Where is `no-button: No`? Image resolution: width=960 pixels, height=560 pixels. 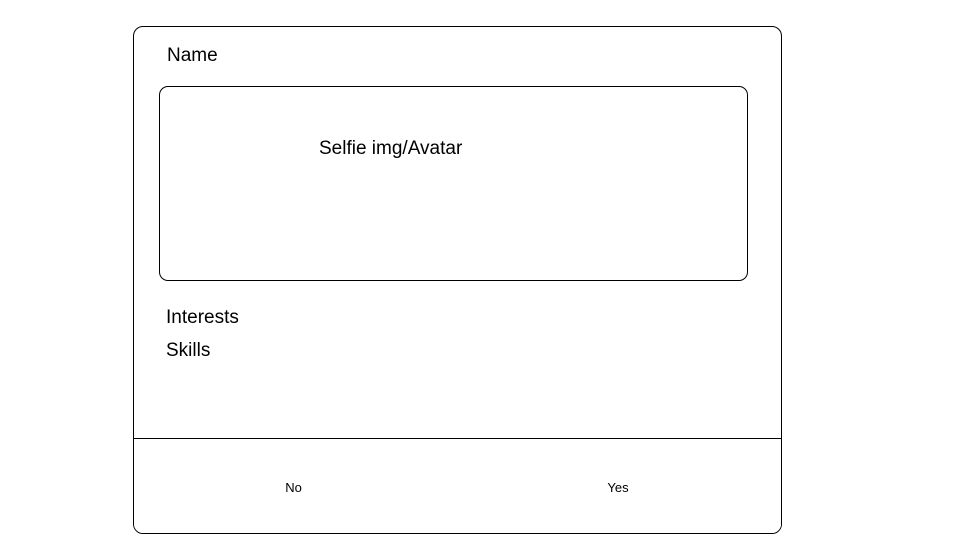
no-button: No is located at coordinates (294, 485).